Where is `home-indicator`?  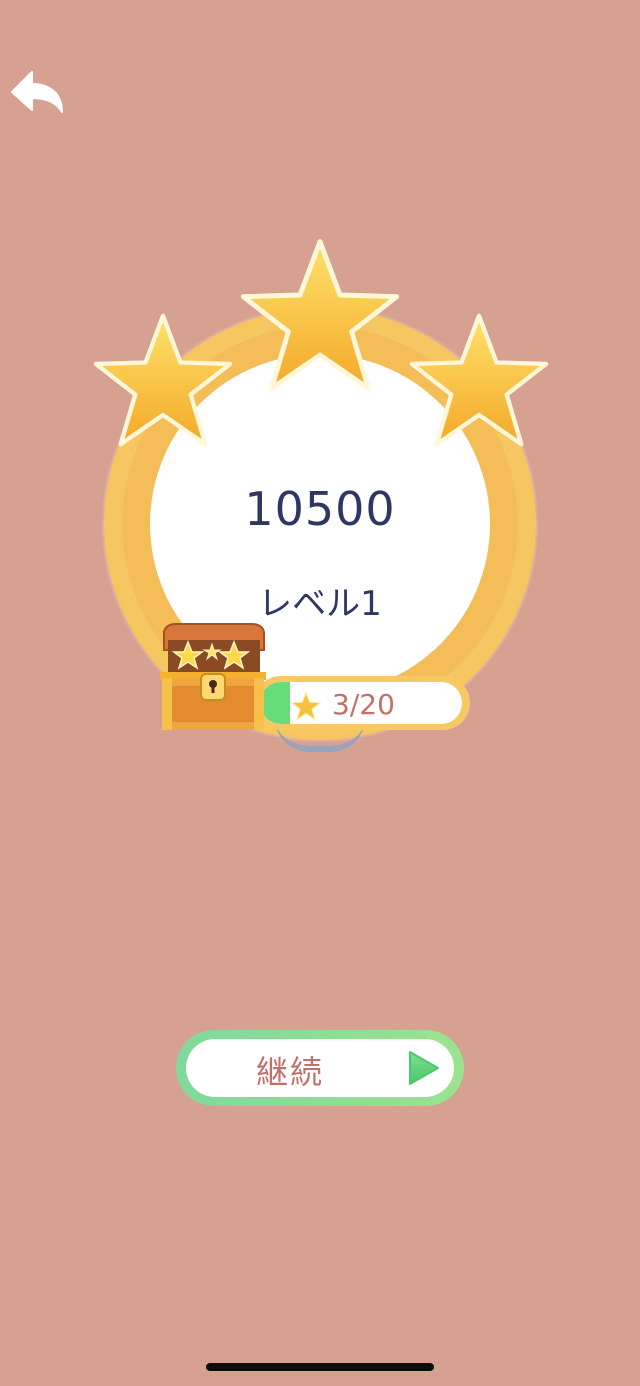
home-indicator is located at coordinates (320, 1367).